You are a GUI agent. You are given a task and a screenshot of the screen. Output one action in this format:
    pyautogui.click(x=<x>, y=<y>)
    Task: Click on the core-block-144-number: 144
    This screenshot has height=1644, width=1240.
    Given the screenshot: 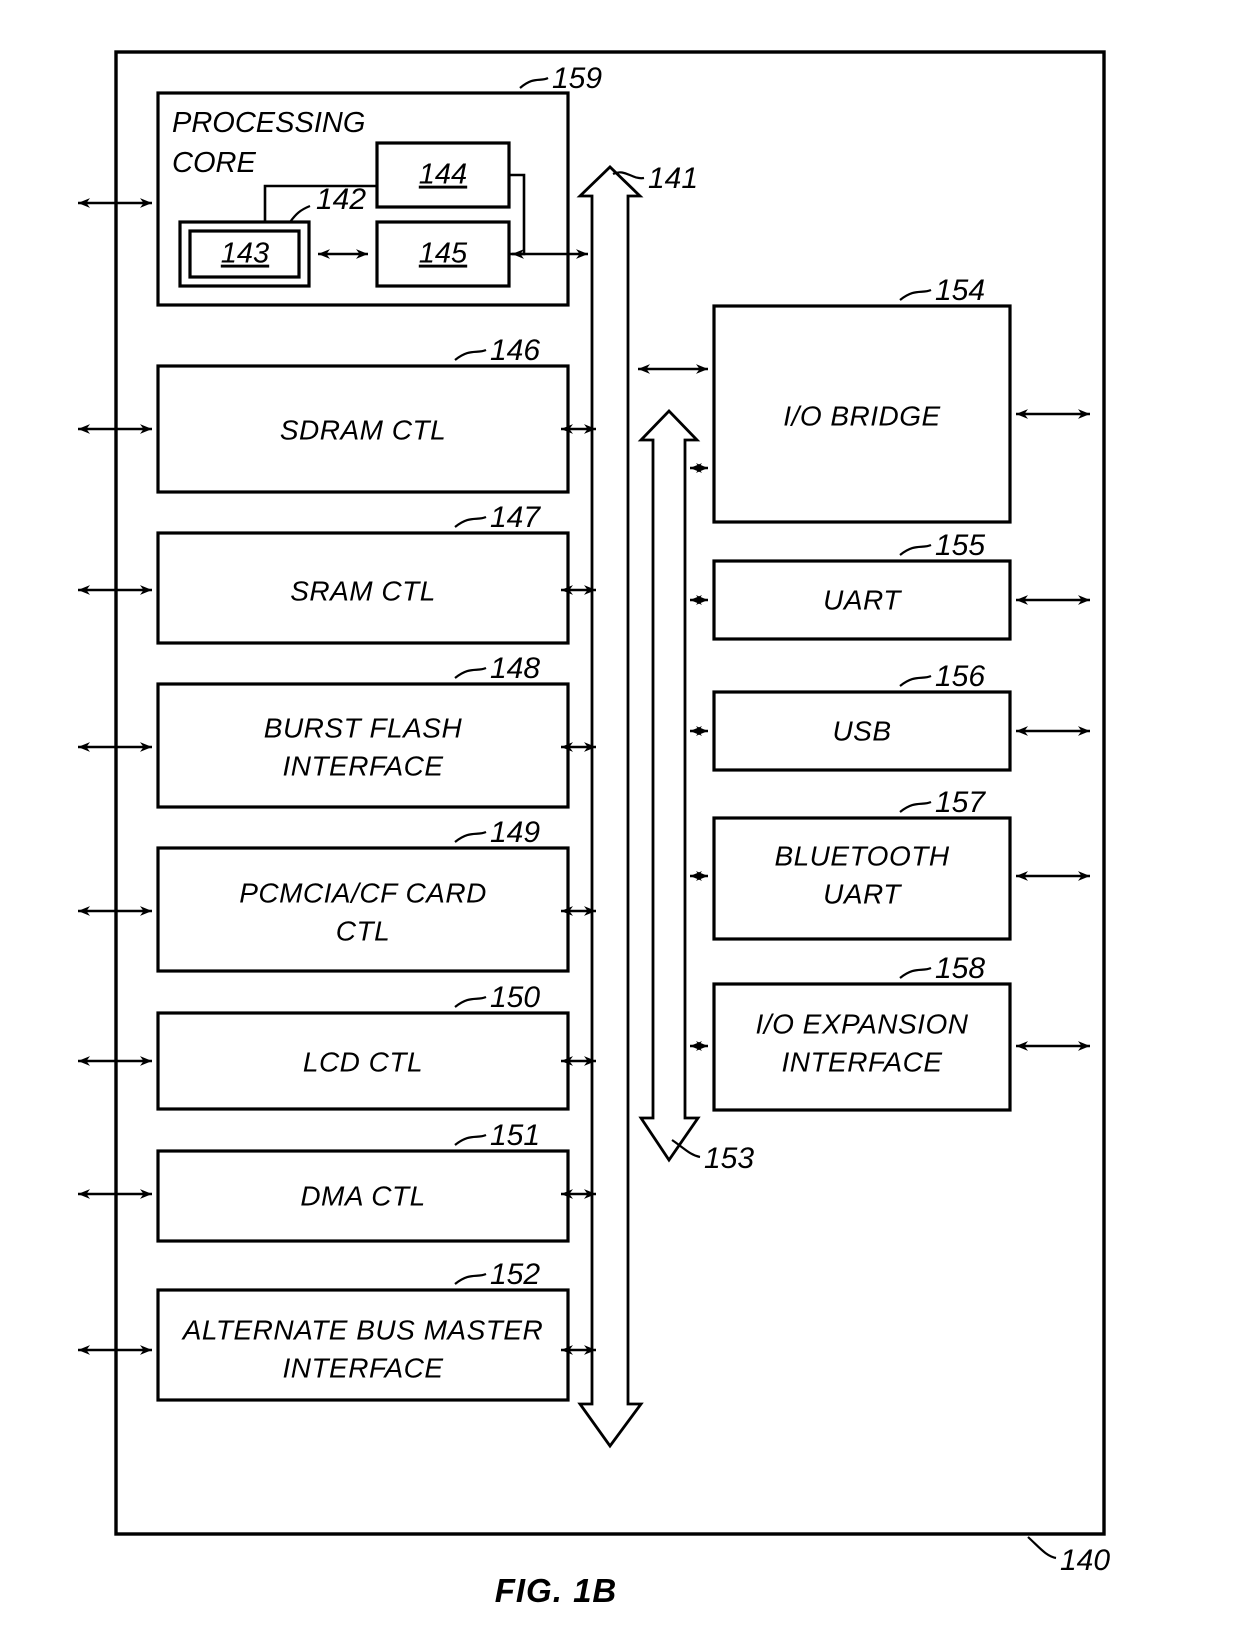 What is the action you would take?
    pyautogui.click(x=443, y=175)
    